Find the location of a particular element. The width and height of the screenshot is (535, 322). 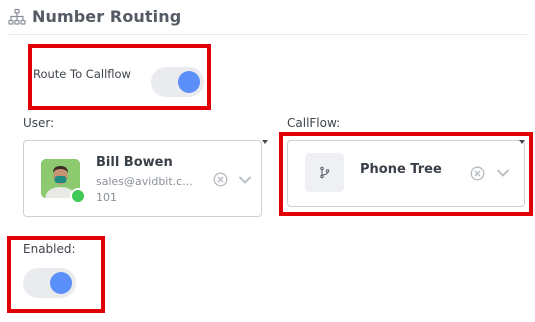

user-select: Bill Bowen sales@avidbit.c... 101 is located at coordinates (142, 178).